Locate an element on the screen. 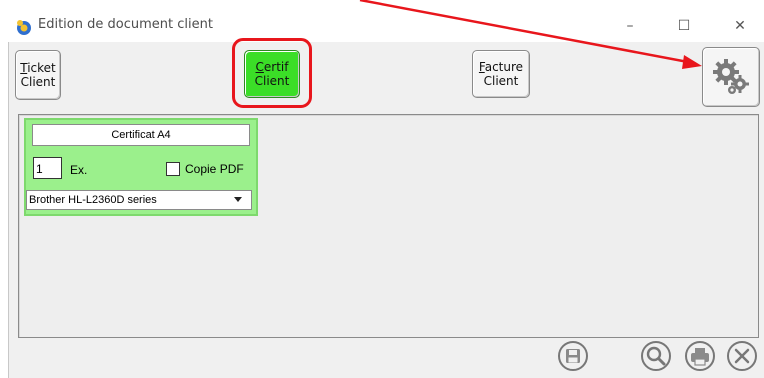  settings-button is located at coordinates (731, 77).